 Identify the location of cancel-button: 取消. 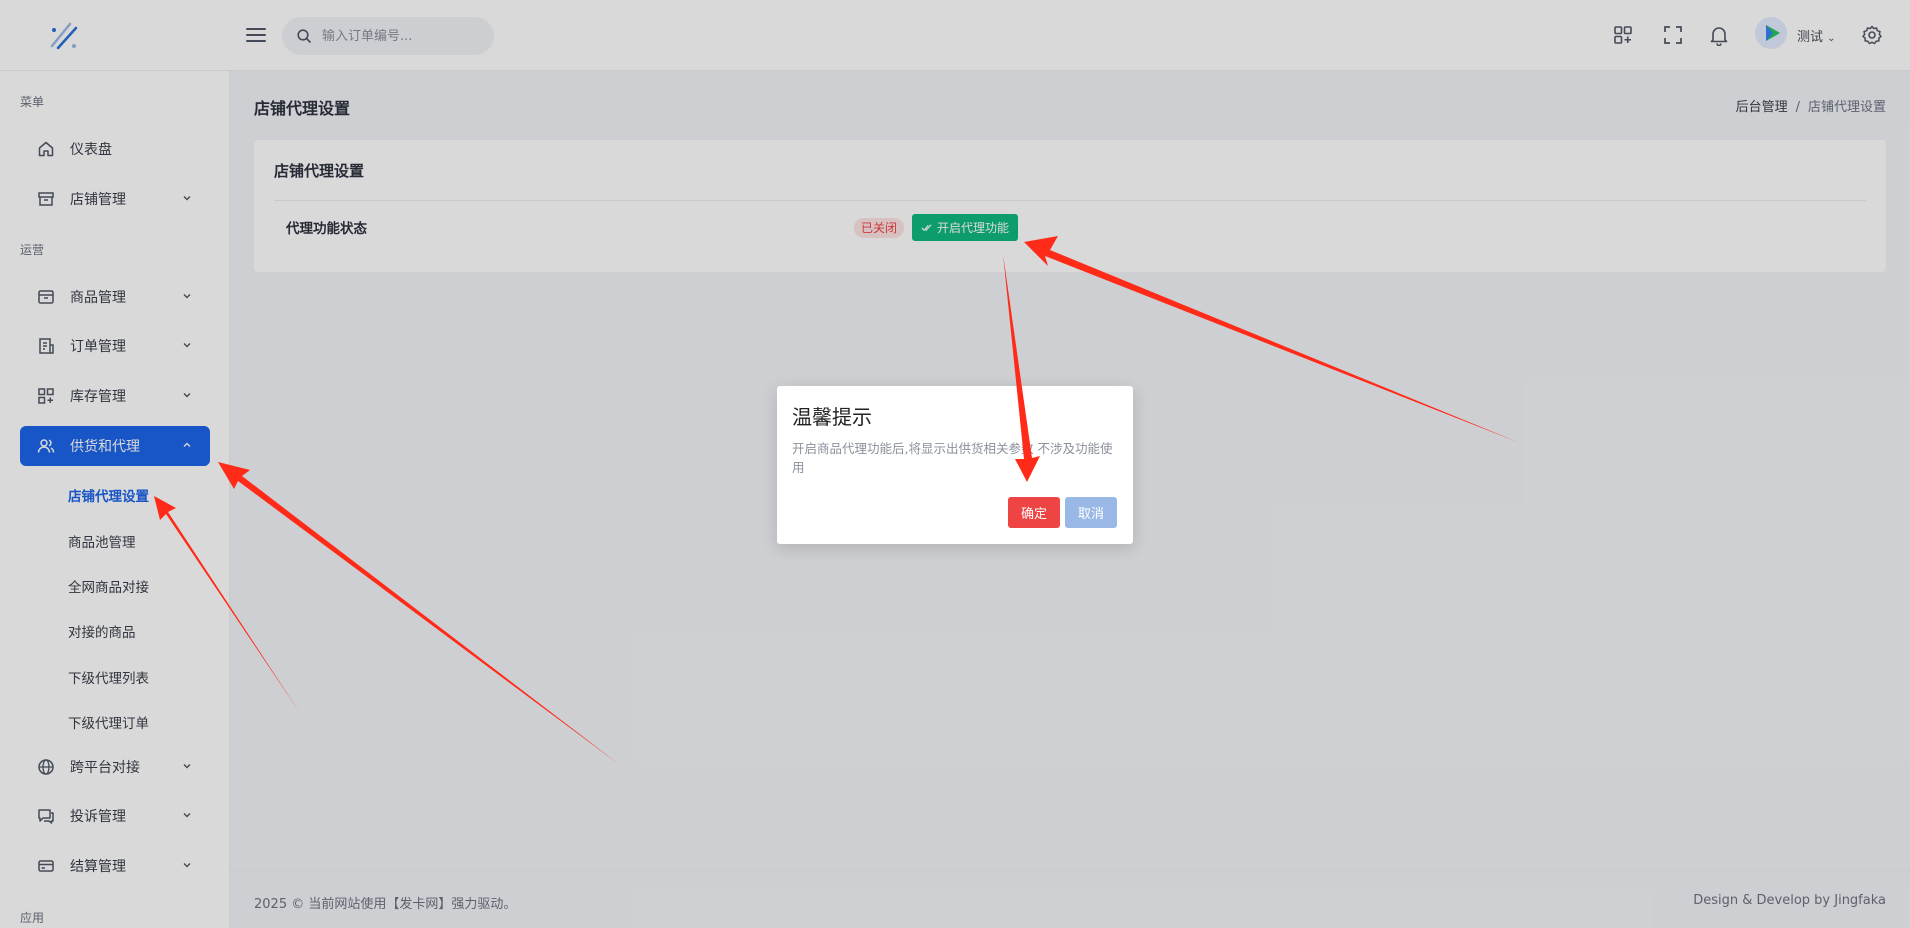
(1091, 512).